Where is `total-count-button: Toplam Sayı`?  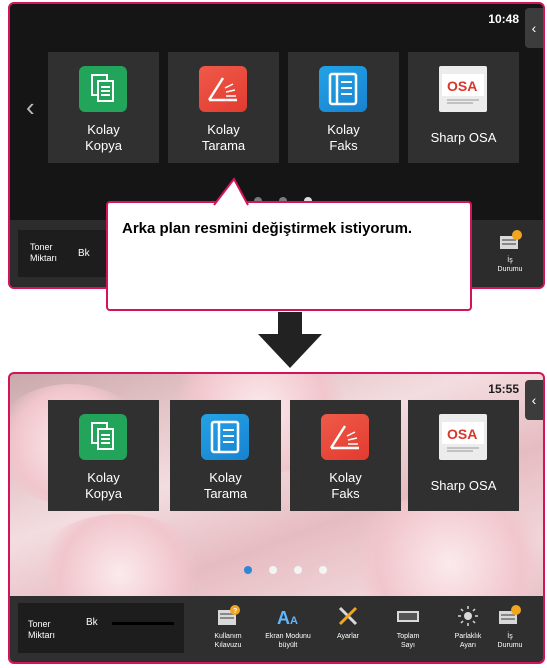 total-count-button: Toplam Sayı is located at coordinates (408, 627).